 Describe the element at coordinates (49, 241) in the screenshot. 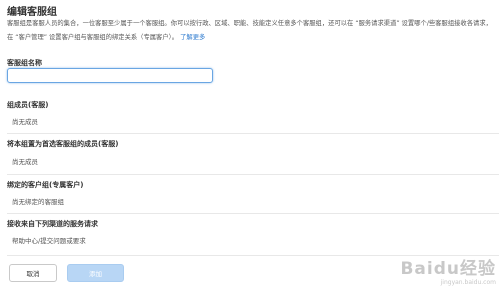

I see `channels-value: 帮助中心/提交问题或要求` at that location.